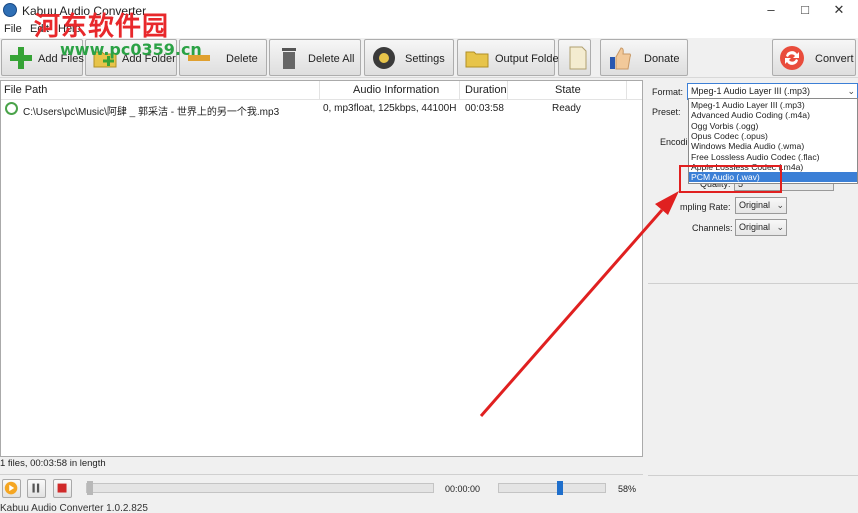 This screenshot has height=513, width=858. I want to click on pause-button, so click(36, 488).